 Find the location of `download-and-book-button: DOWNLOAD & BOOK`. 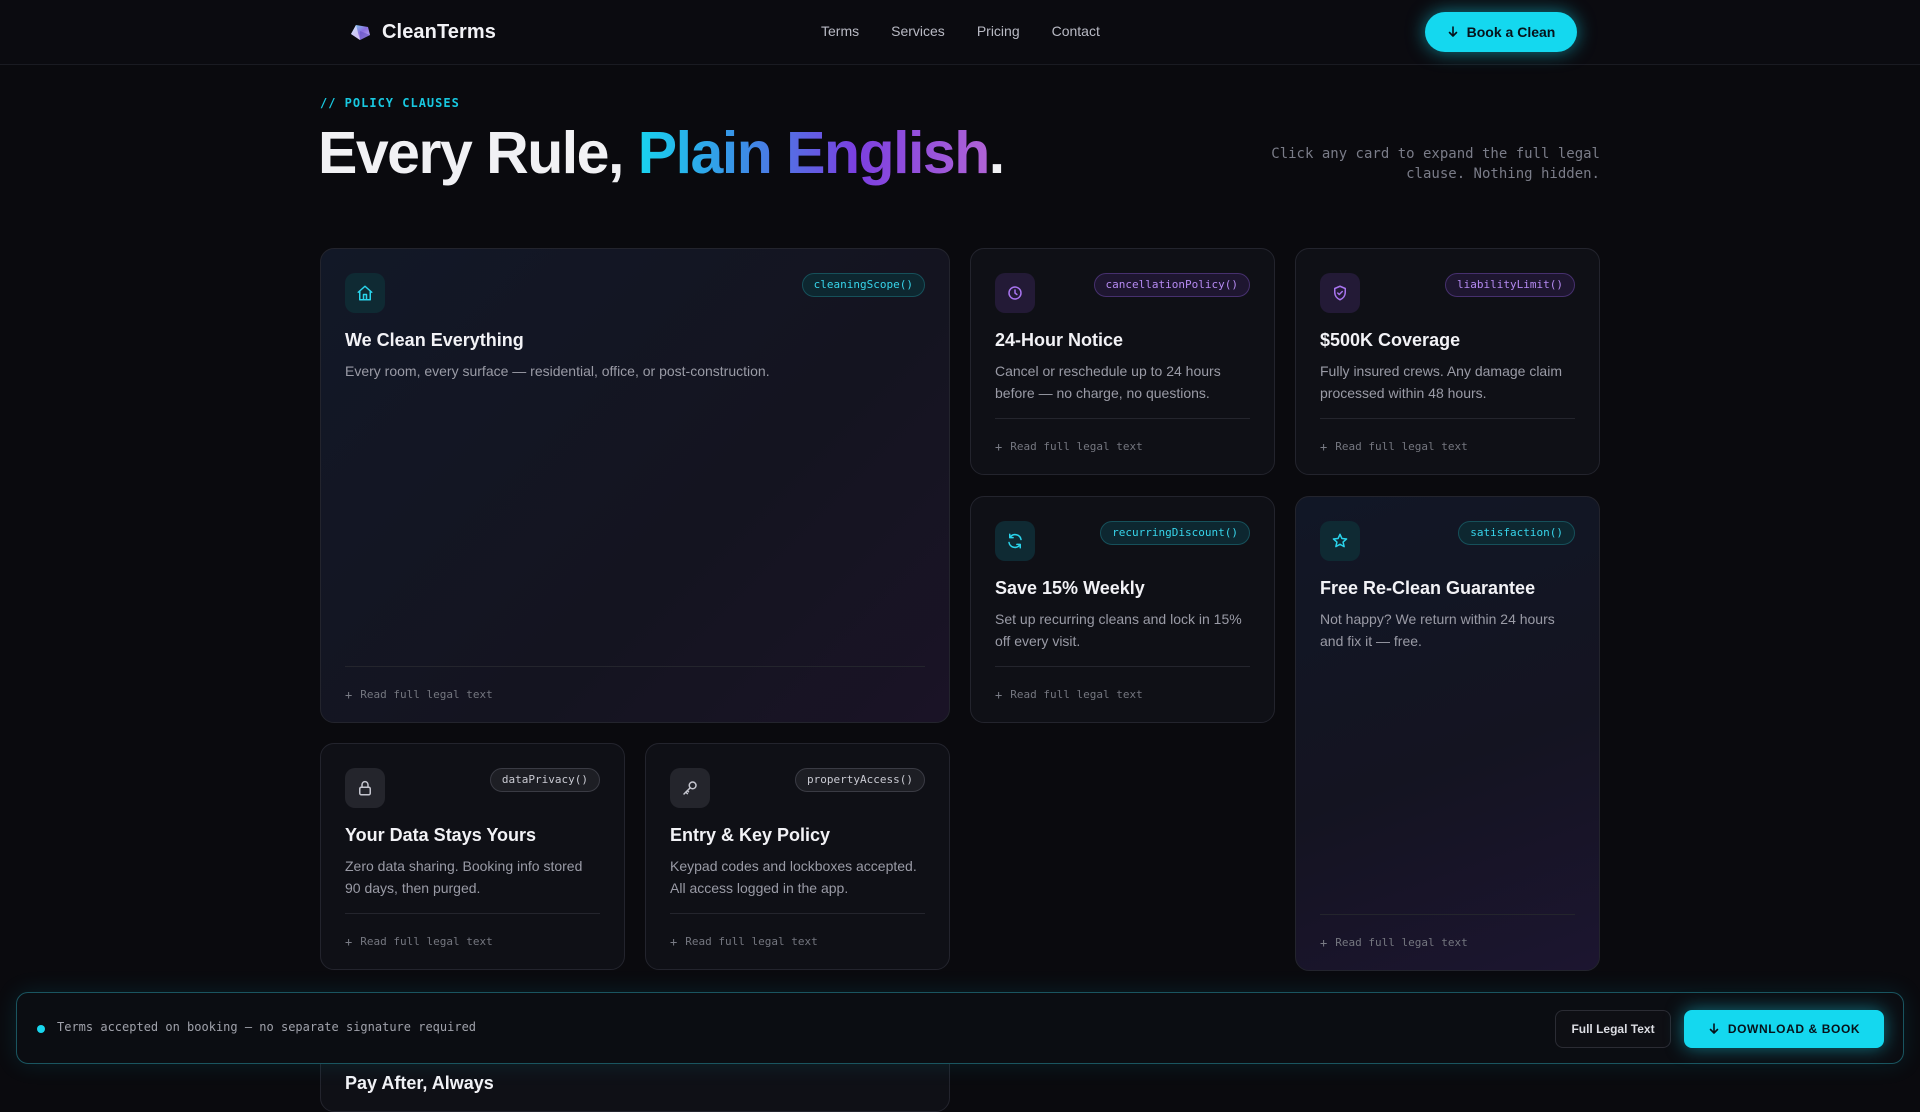

download-and-book-button: DOWNLOAD & BOOK is located at coordinates (1784, 1029).